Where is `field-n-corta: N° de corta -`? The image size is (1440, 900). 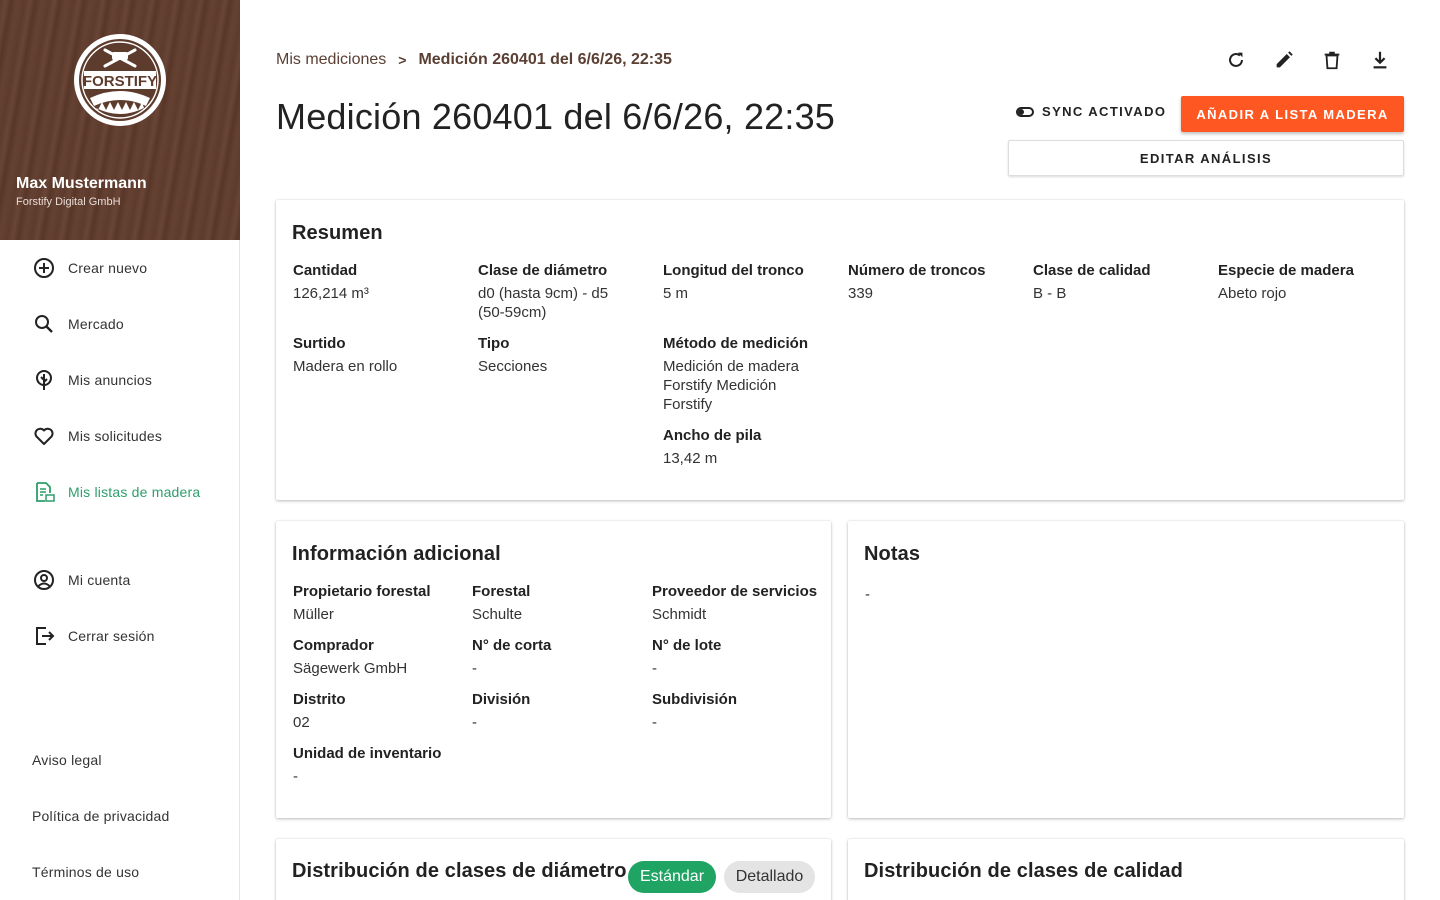
field-n-corta: N° de corta - is located at coordinates (557, 657).